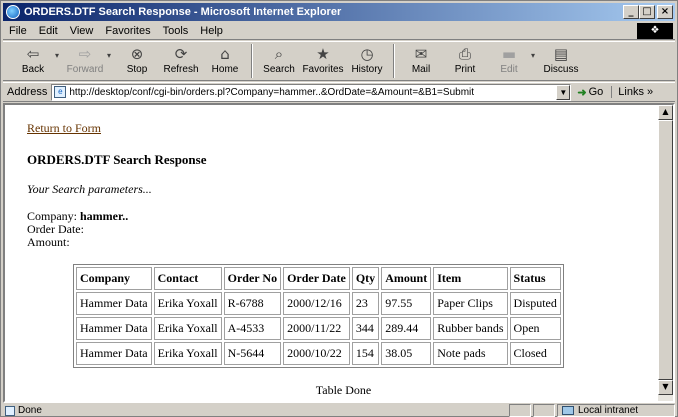  What do you see at coordinates (561, 61) in the screenshot?
I see `discuss-button: ▤ Discuss` at bounding box center [561, 61].